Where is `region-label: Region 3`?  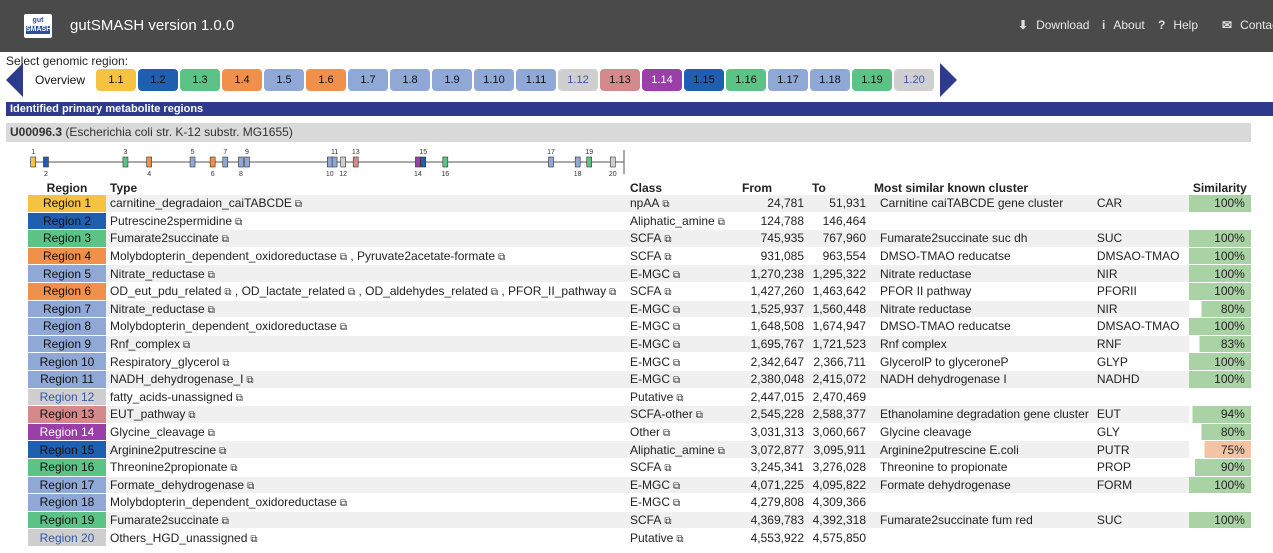
region-label: Region 3 is located at coordinates (67, 239).